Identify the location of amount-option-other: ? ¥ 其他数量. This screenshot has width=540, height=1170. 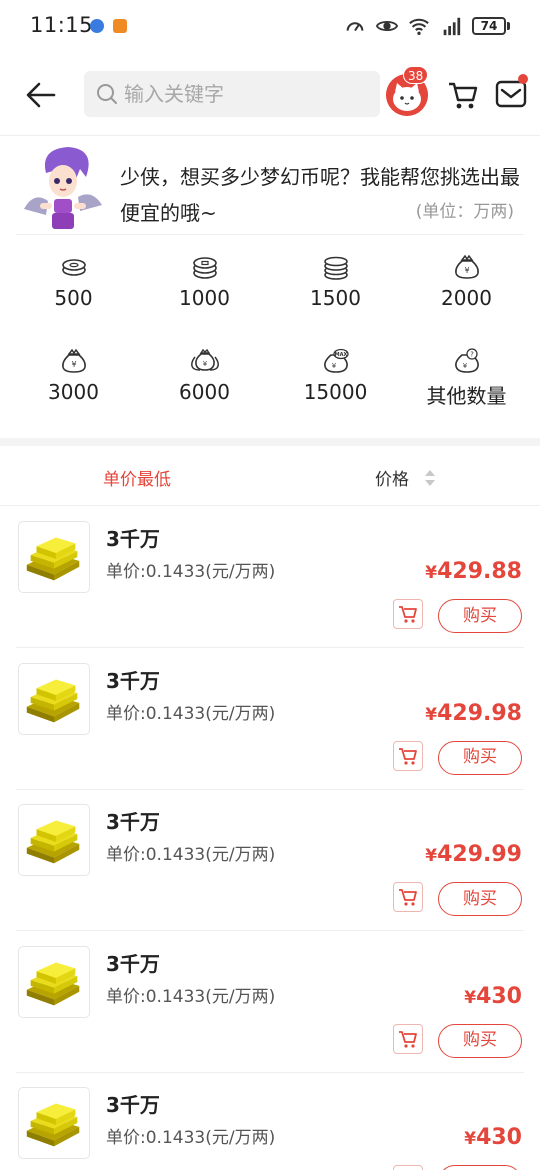
(466, 387).